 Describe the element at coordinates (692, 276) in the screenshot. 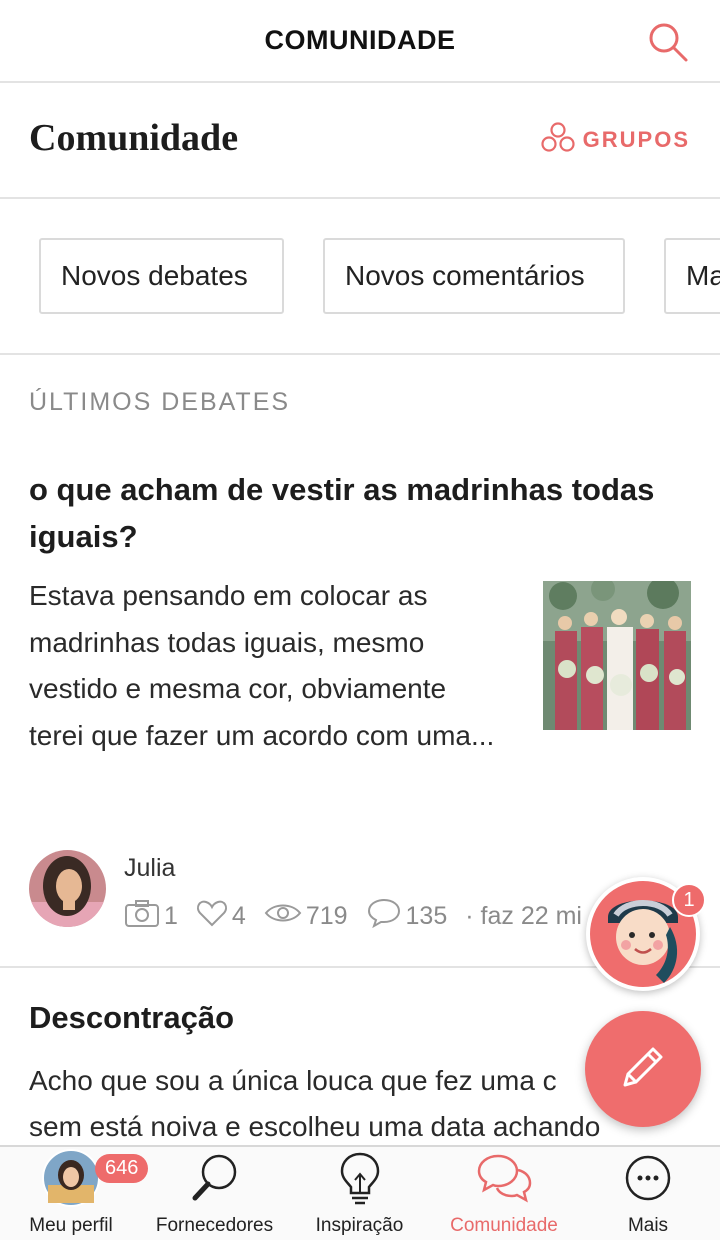

I see `chip-more: Ma` at that location.